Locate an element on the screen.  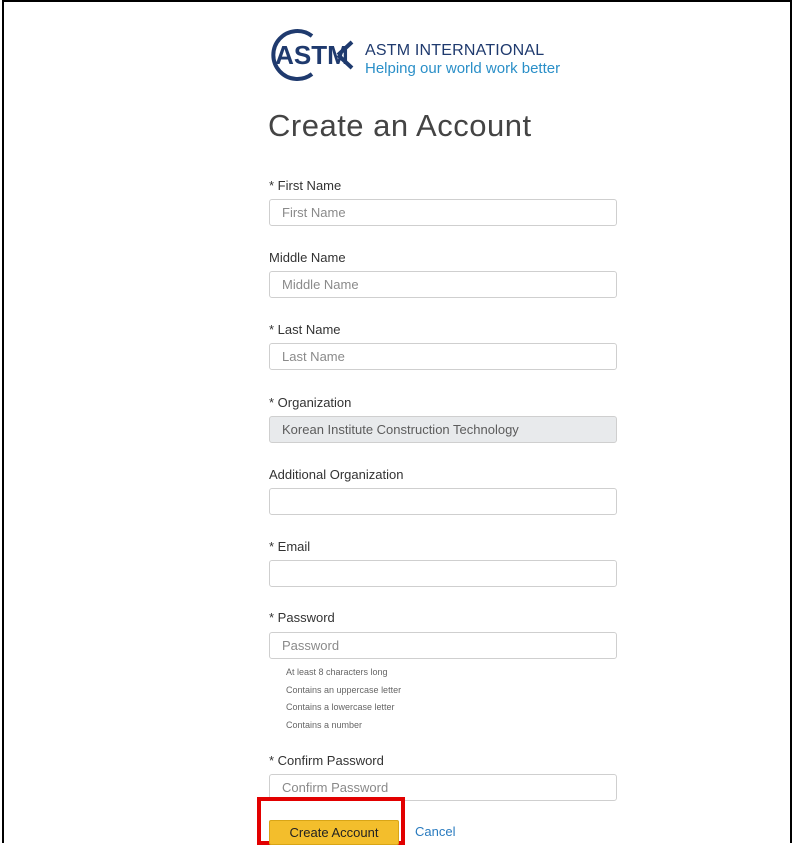
astm-globe-icon: ASTM is located at coordinates (312, 55).